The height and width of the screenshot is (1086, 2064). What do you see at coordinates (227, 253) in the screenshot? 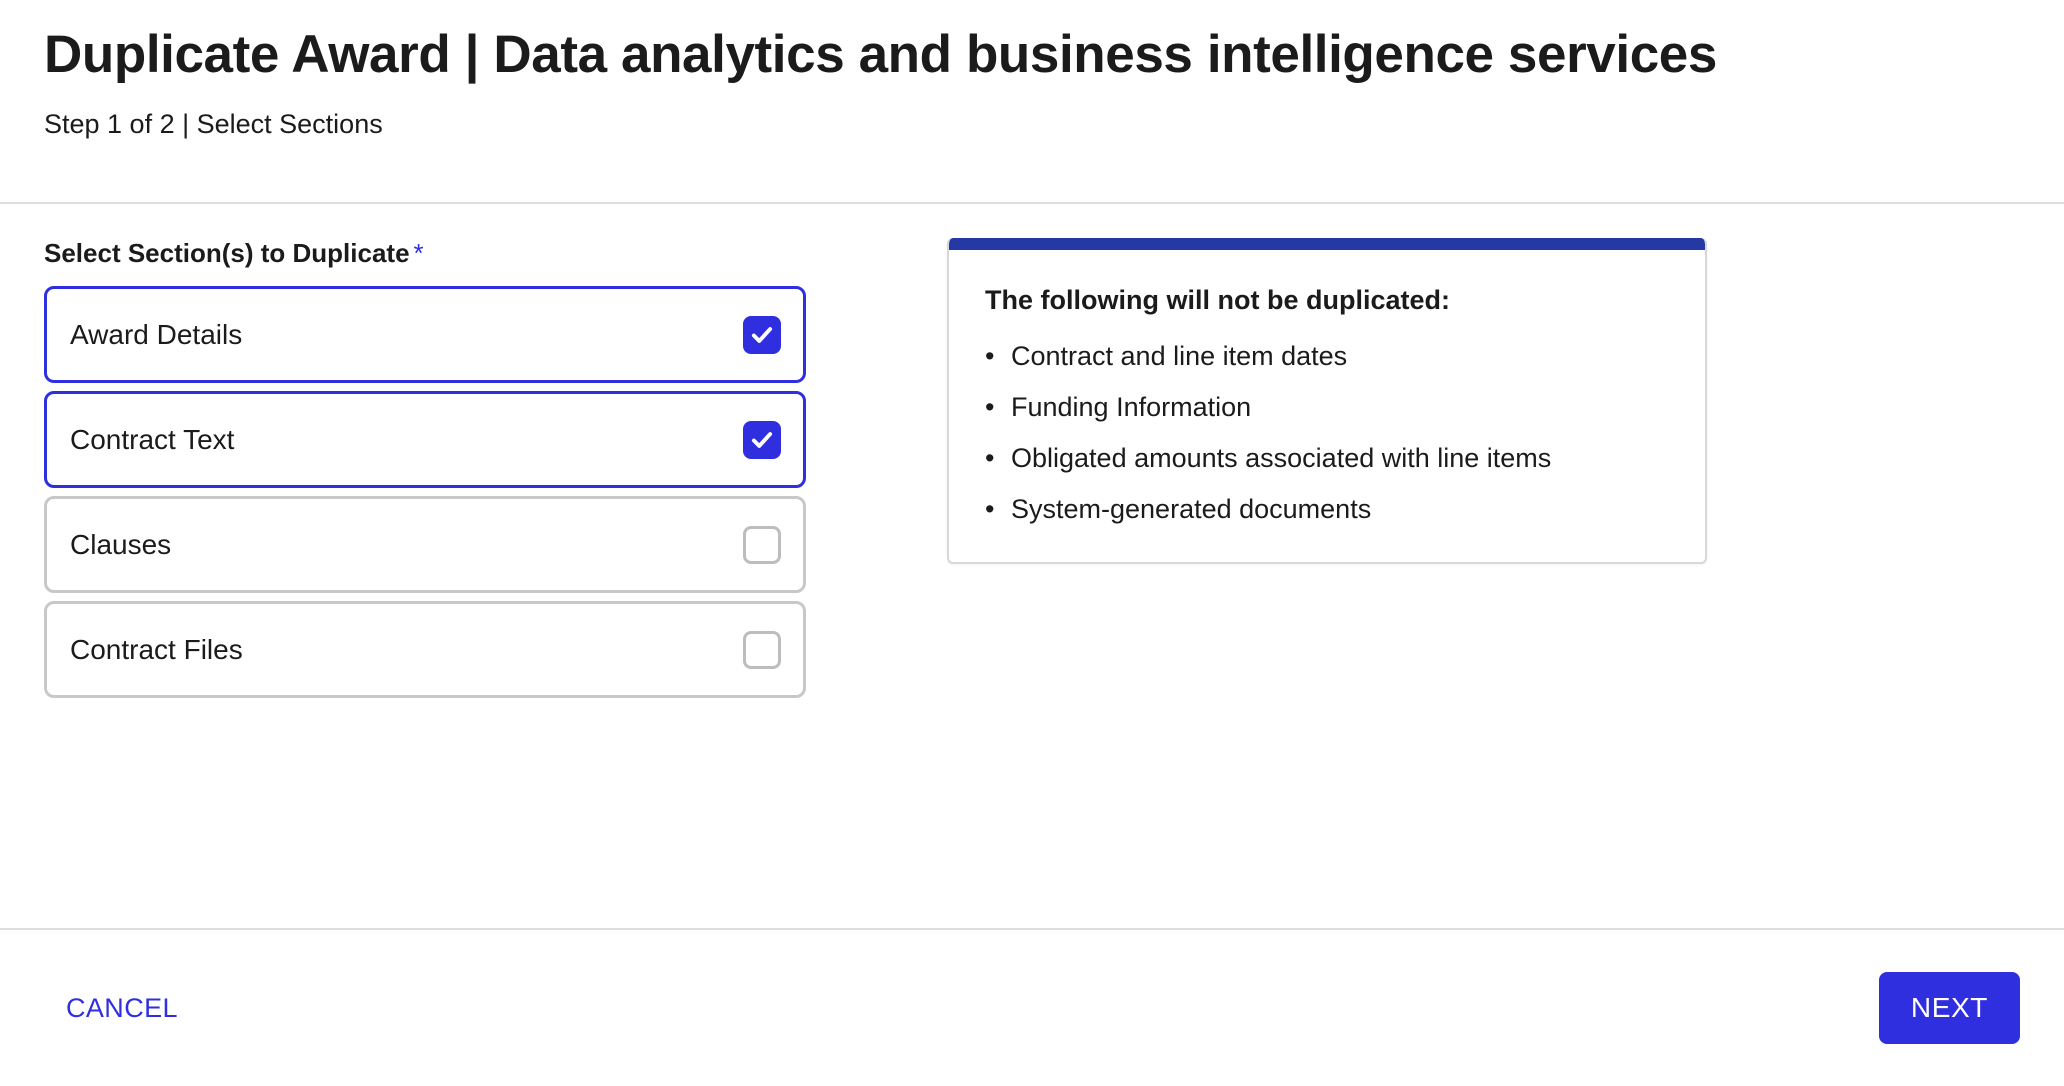
I see `section-selection-label-text: Select Section(s) to Duplicate` at bounding box center [227, 253].